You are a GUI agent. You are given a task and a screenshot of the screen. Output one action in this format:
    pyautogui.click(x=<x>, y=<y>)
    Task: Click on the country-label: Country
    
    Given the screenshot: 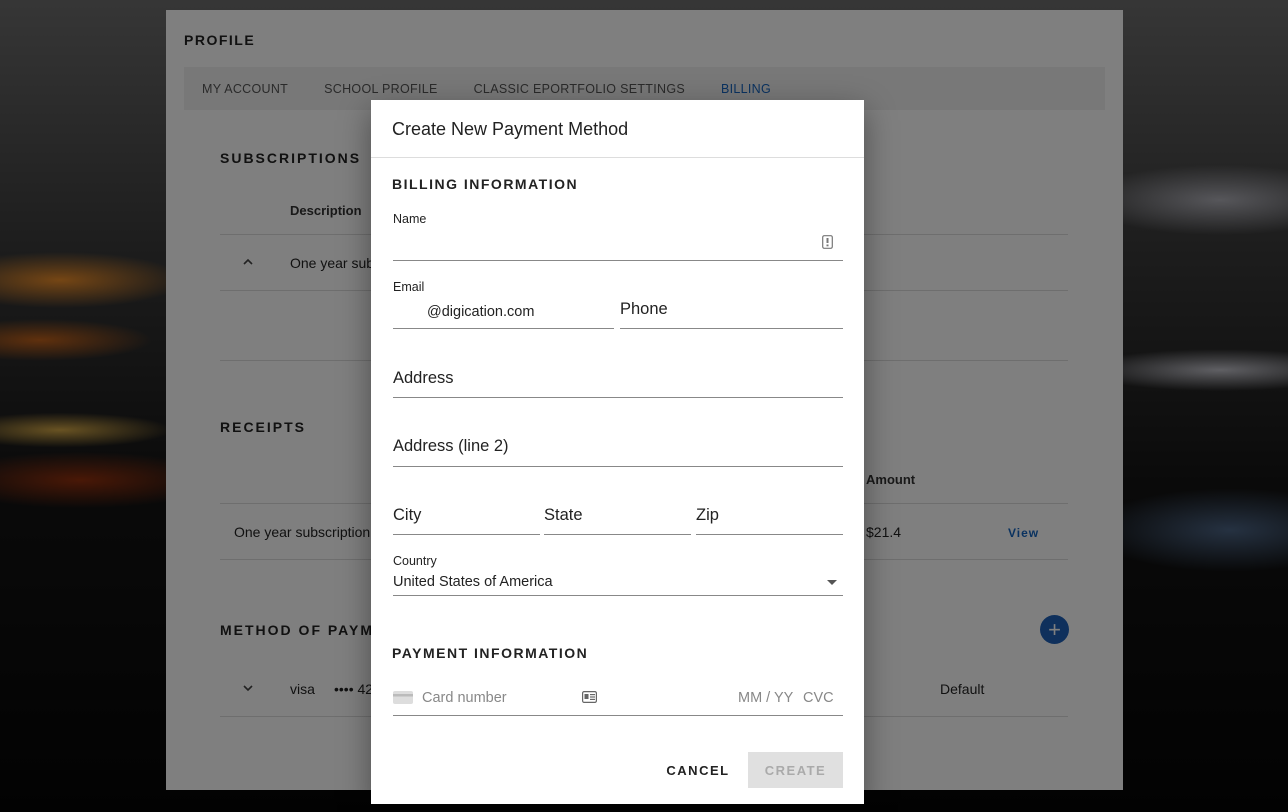 What is the action you would take?
    pyautogui.click(x=415, y=561)
    